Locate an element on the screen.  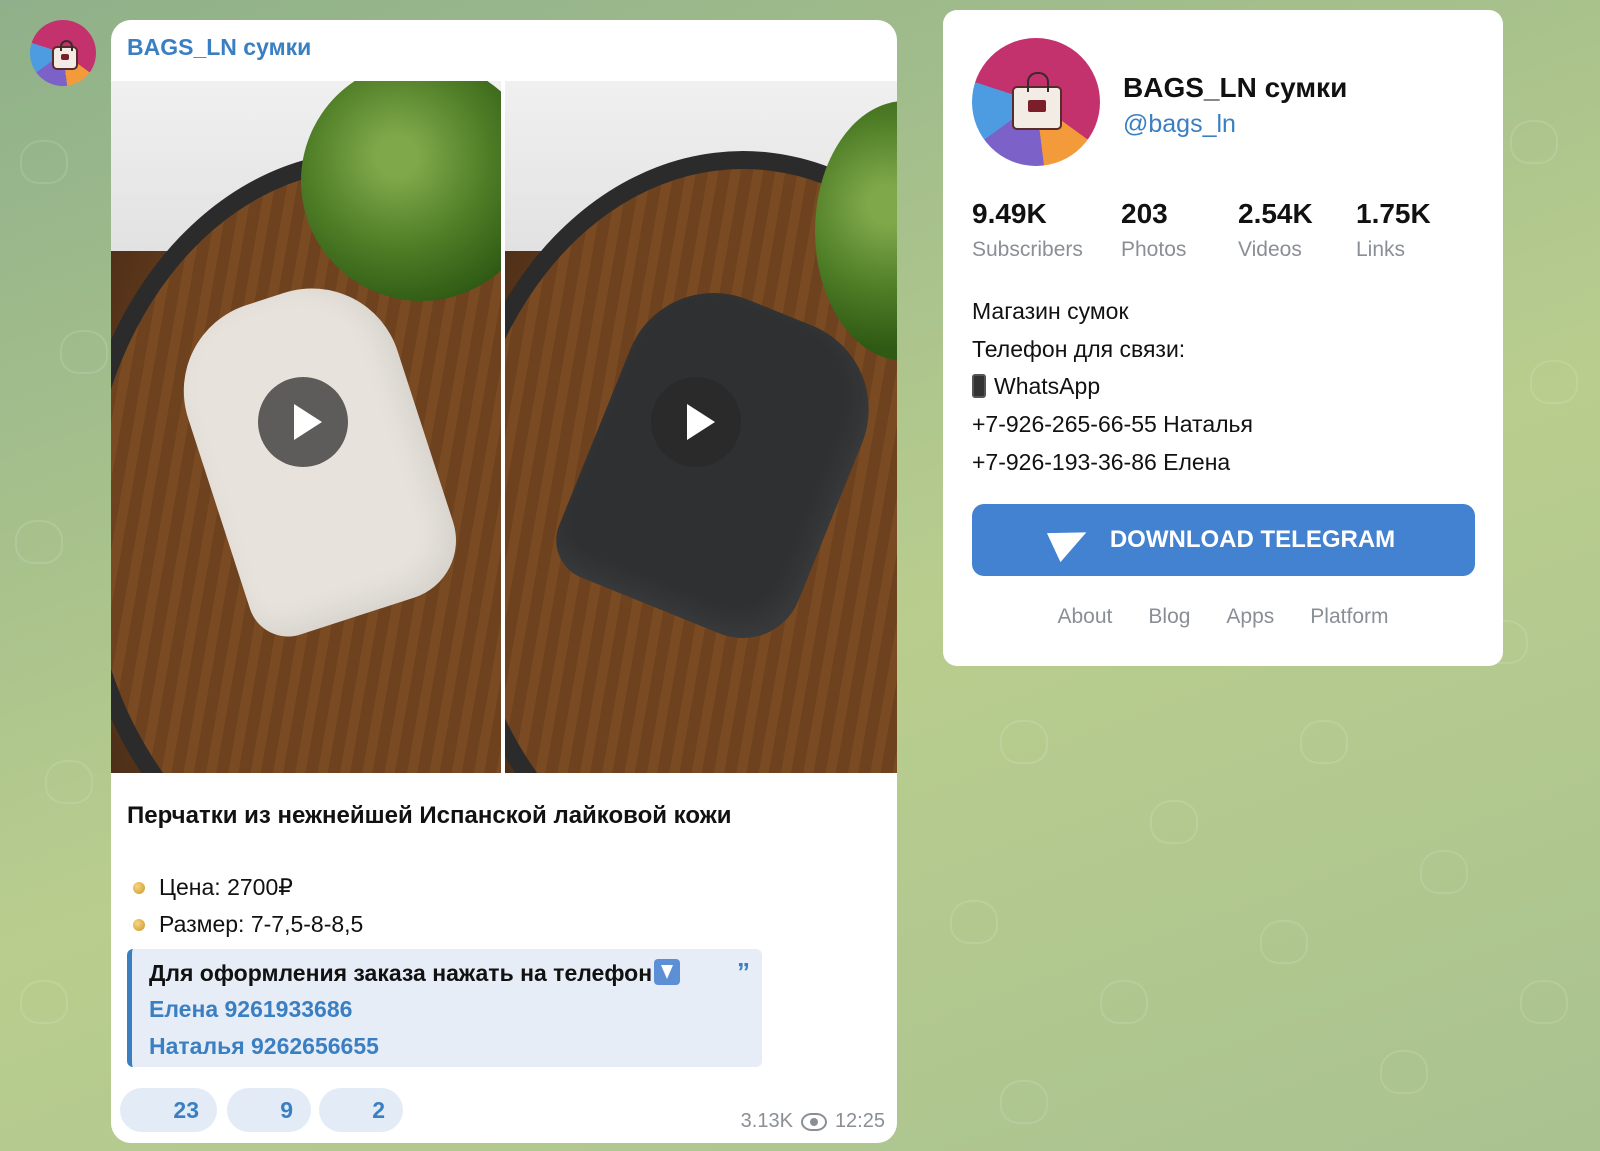
description-line: Магазин сумок is located at coordinates (1050, 311).